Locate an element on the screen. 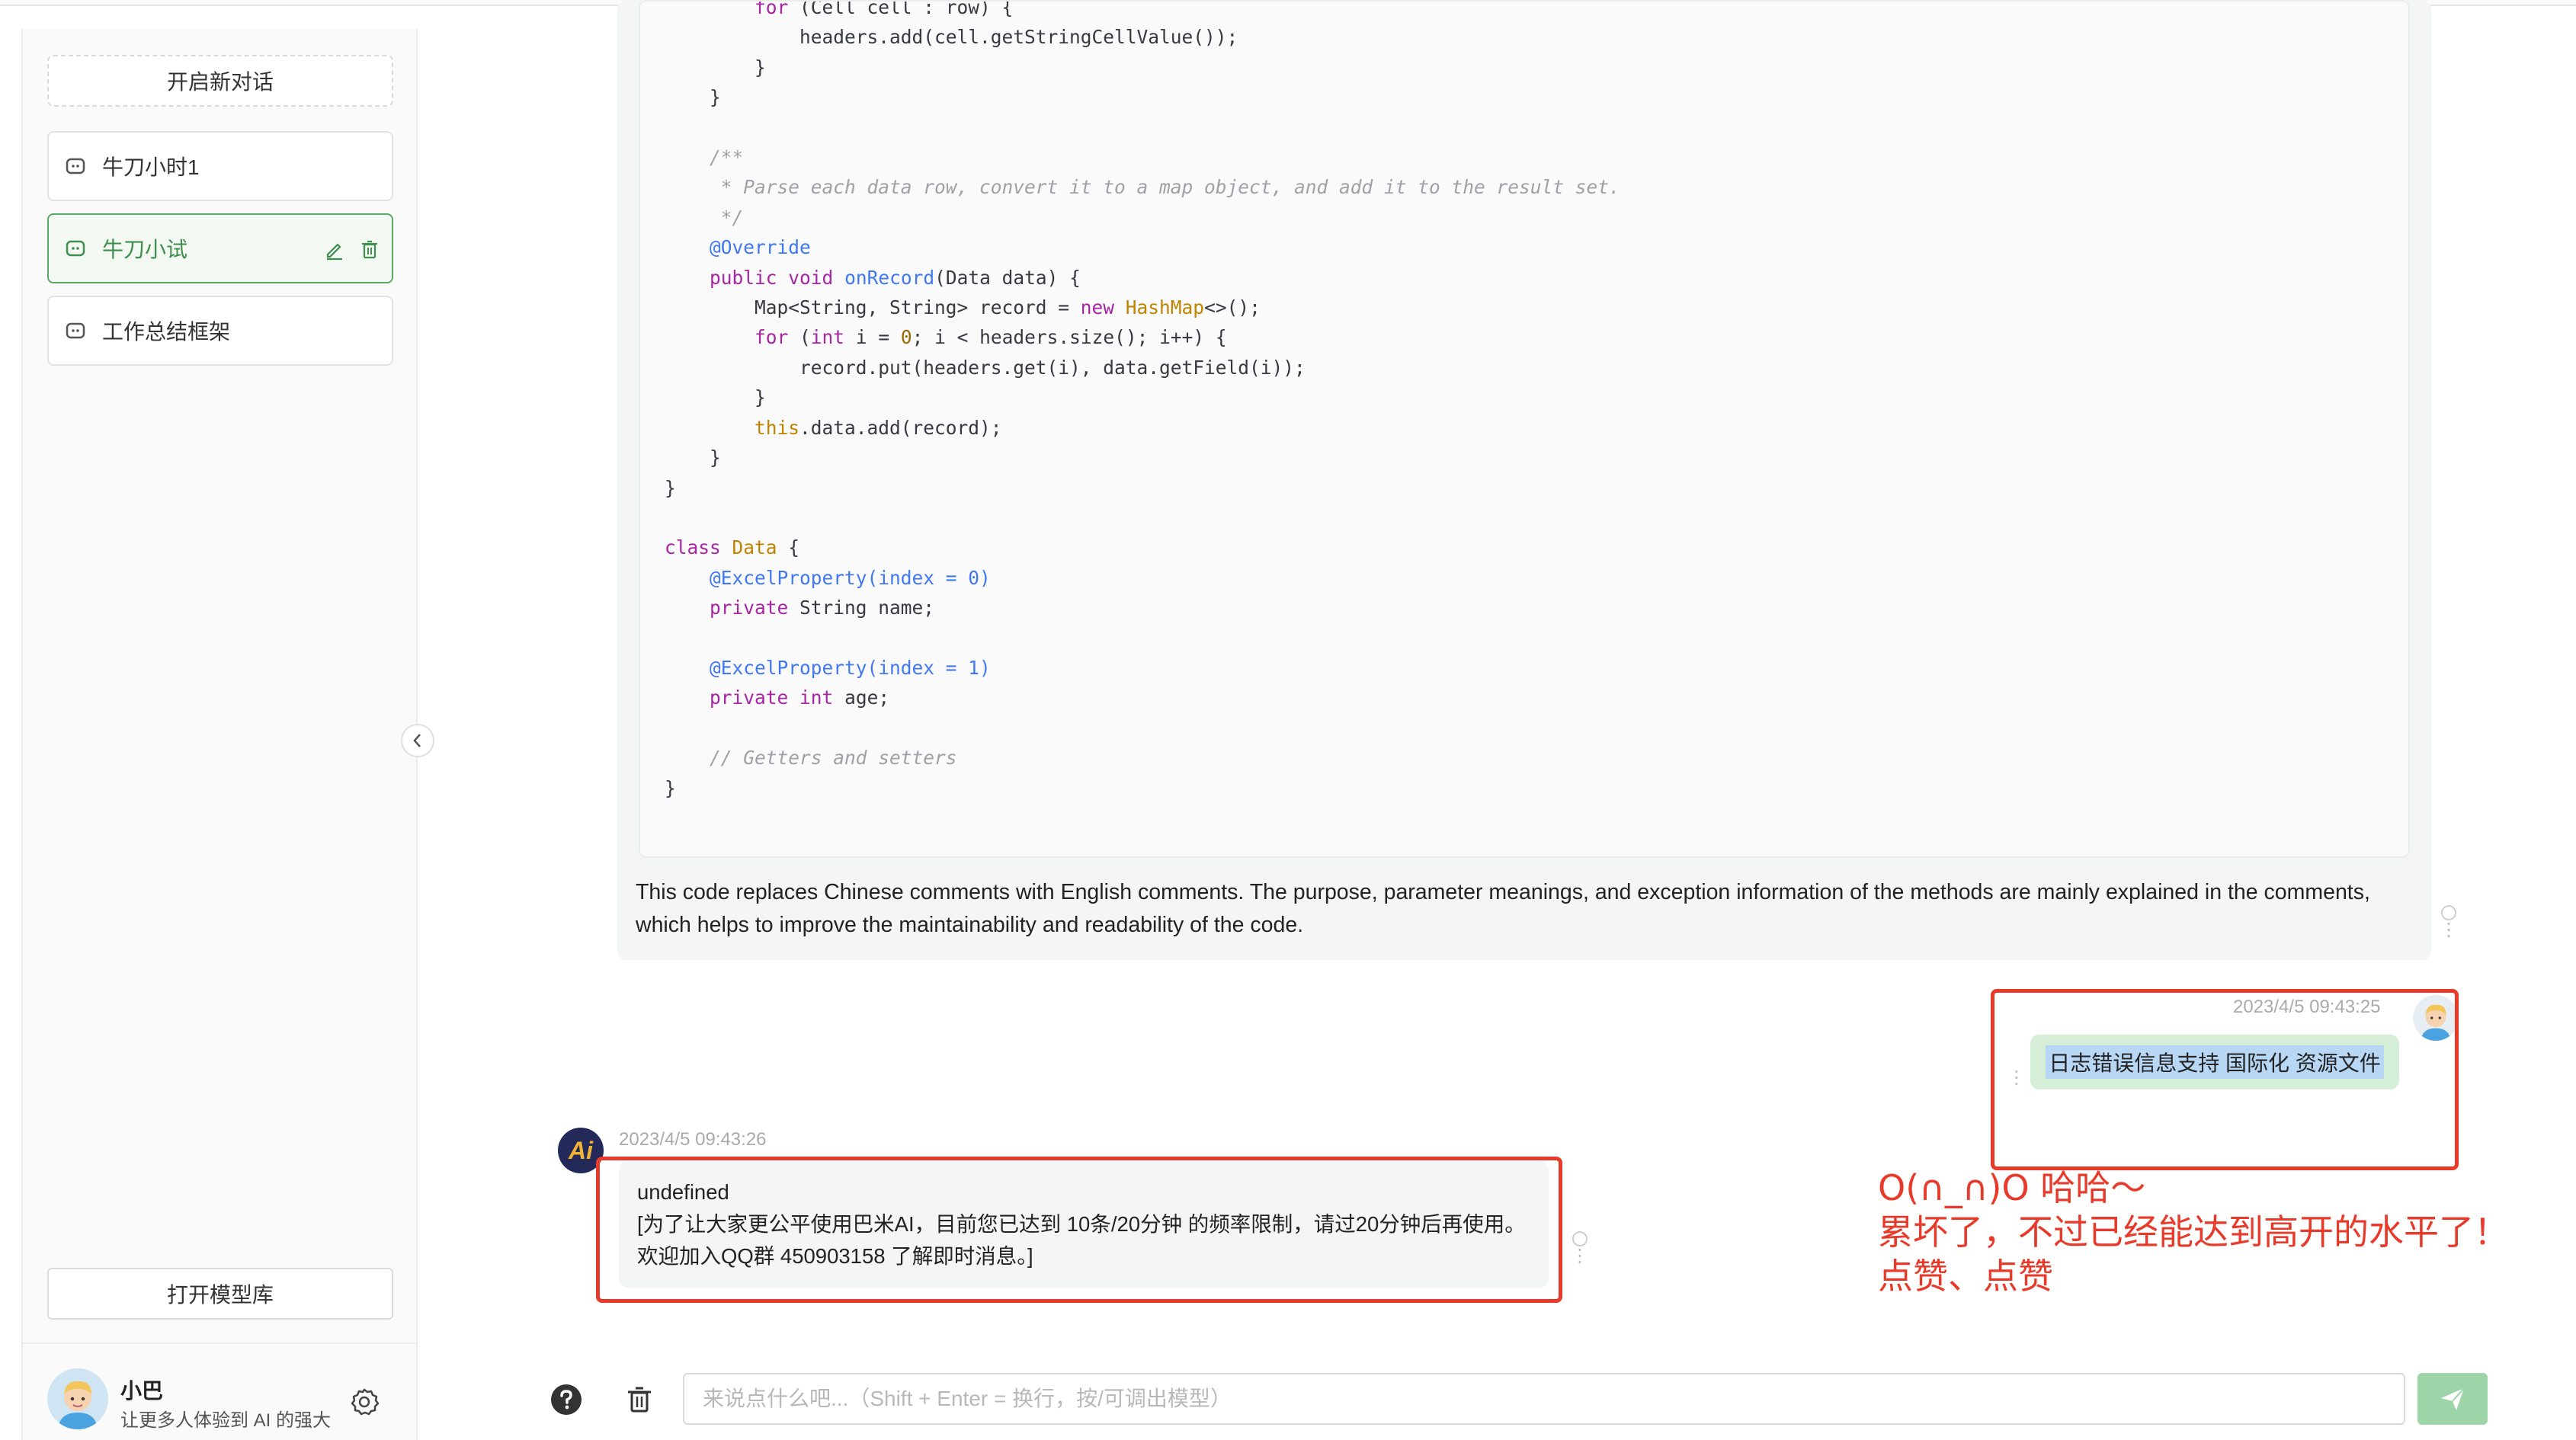 Image resolution: width=2576 pixels, height=1440 pixels. settings-gear-icon is located at coordinates (364, 1402).